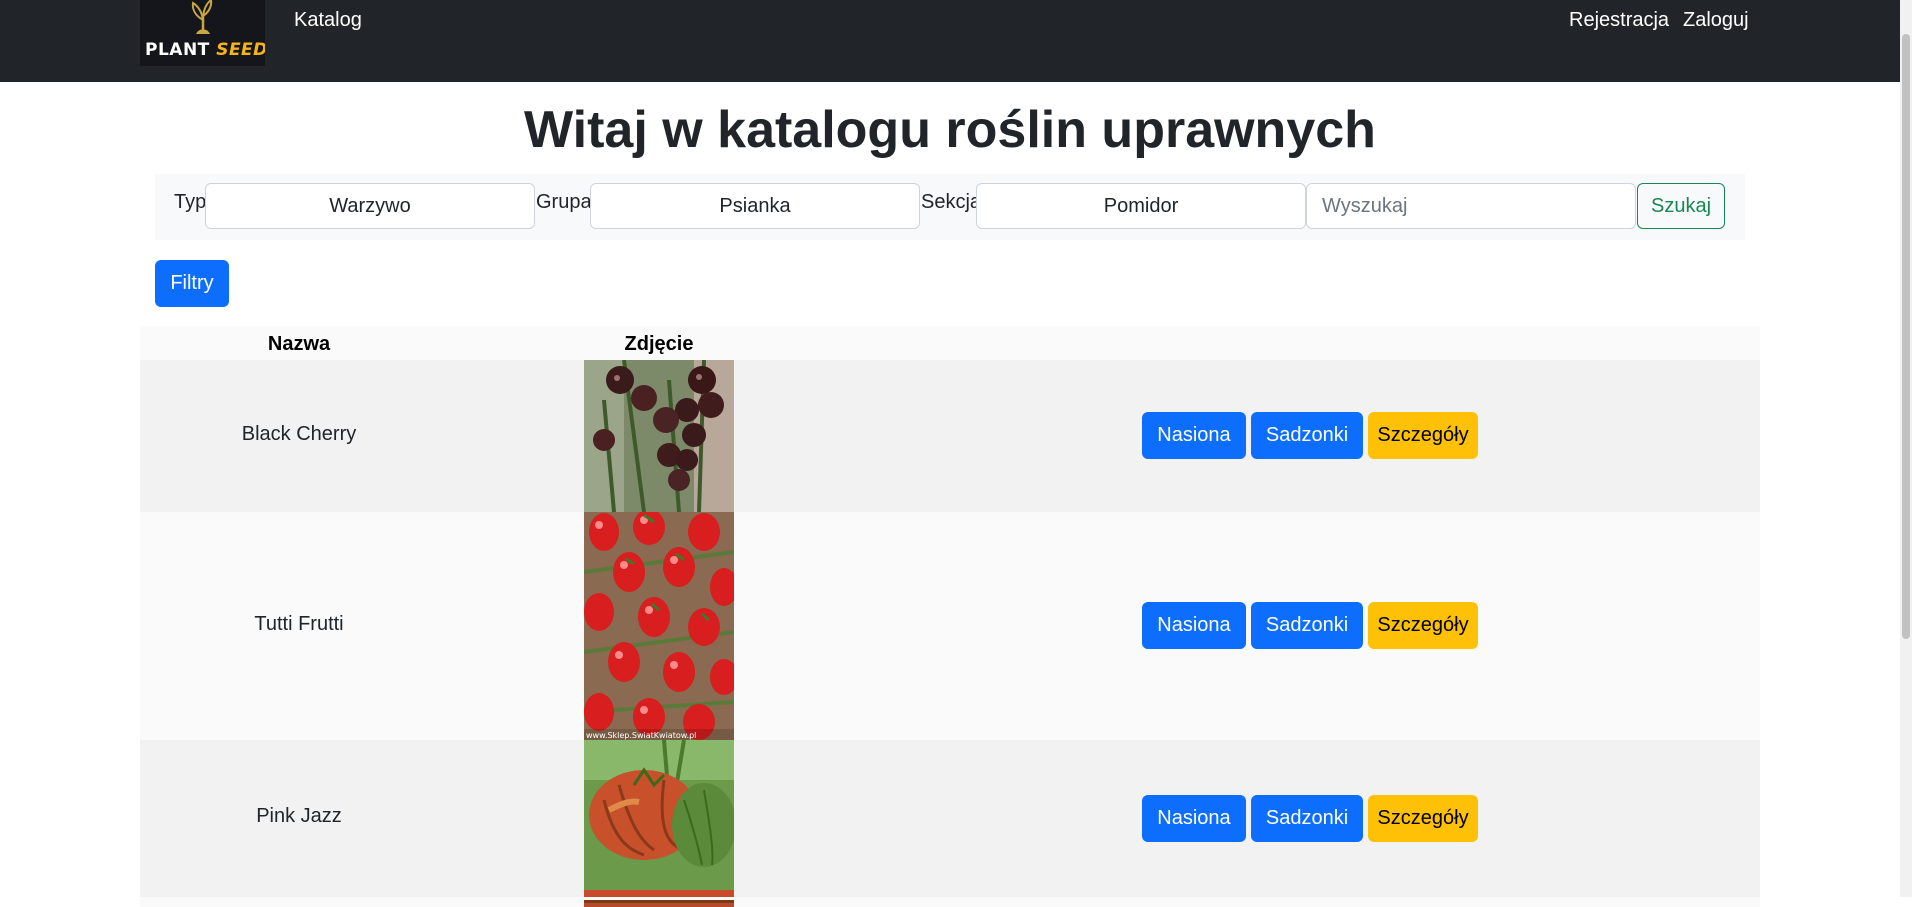  I want to click on column-header-photo: Zdjęcie, so click(659, 344).